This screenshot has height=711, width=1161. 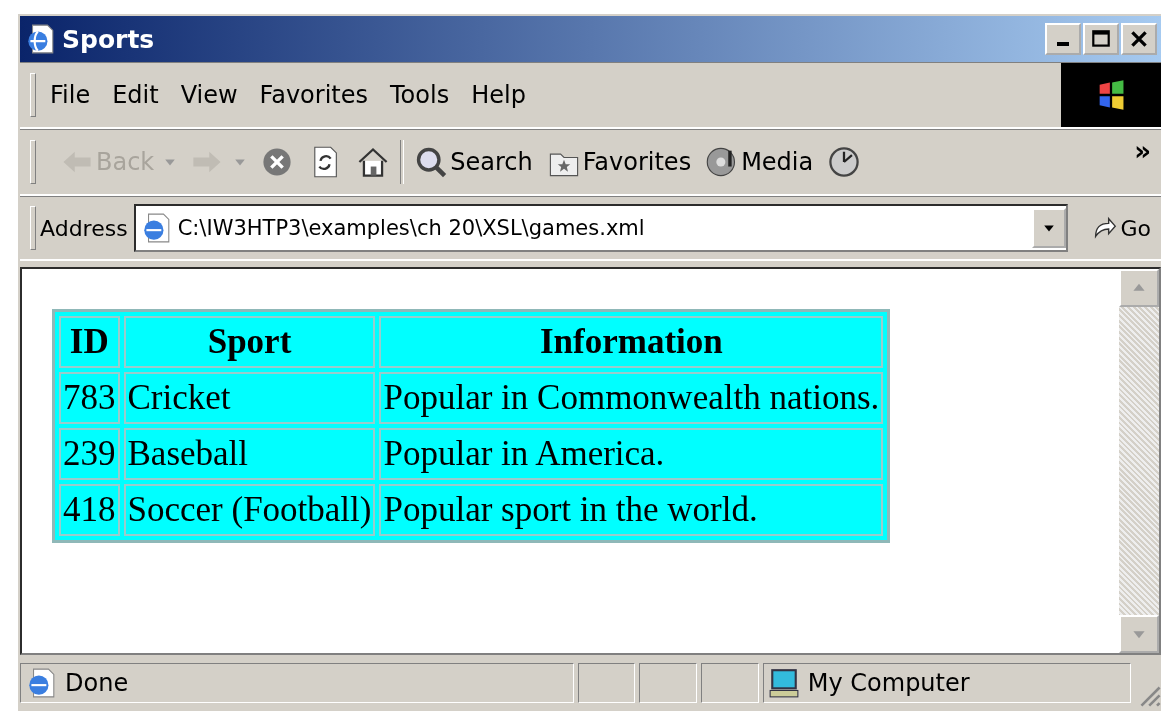 What do you see at coordinates (84, 228) in the screenshot?
I see `address-label: Address` at bounding box center [84, 228].